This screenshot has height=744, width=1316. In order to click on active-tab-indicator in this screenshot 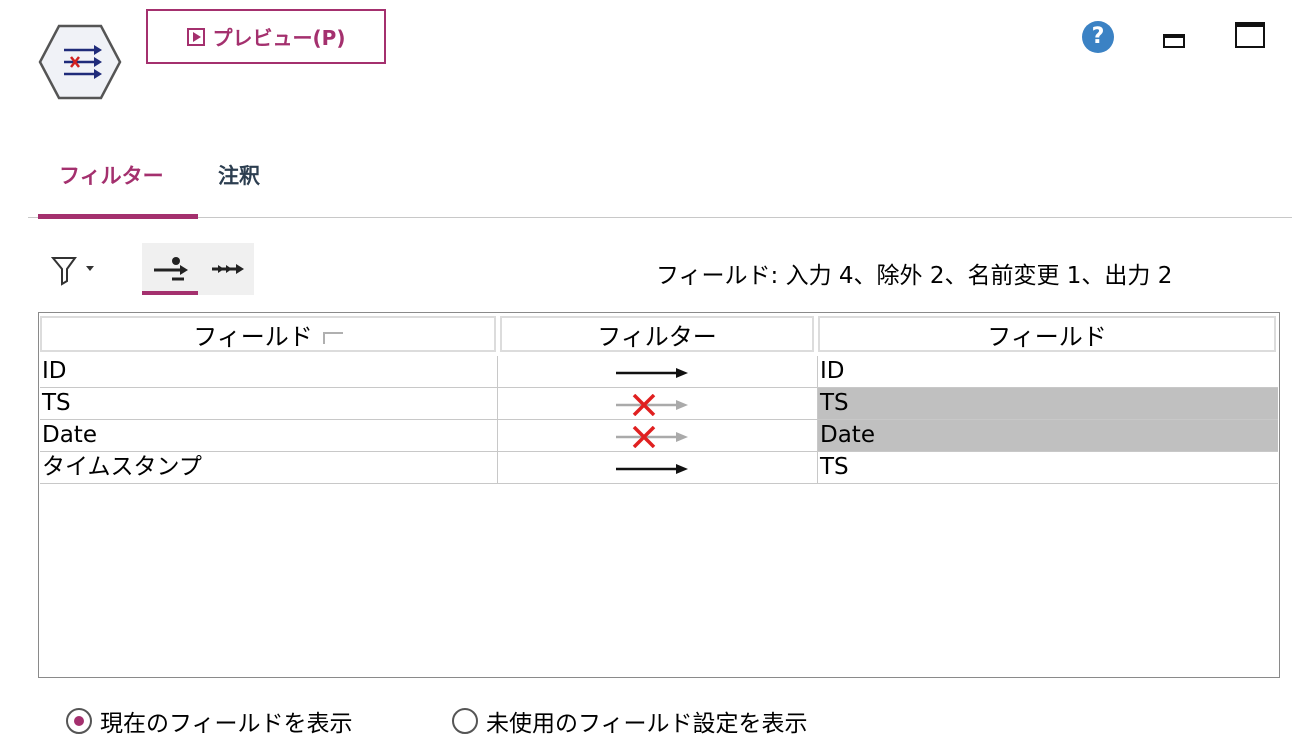, I will do `click(118, 216)`.